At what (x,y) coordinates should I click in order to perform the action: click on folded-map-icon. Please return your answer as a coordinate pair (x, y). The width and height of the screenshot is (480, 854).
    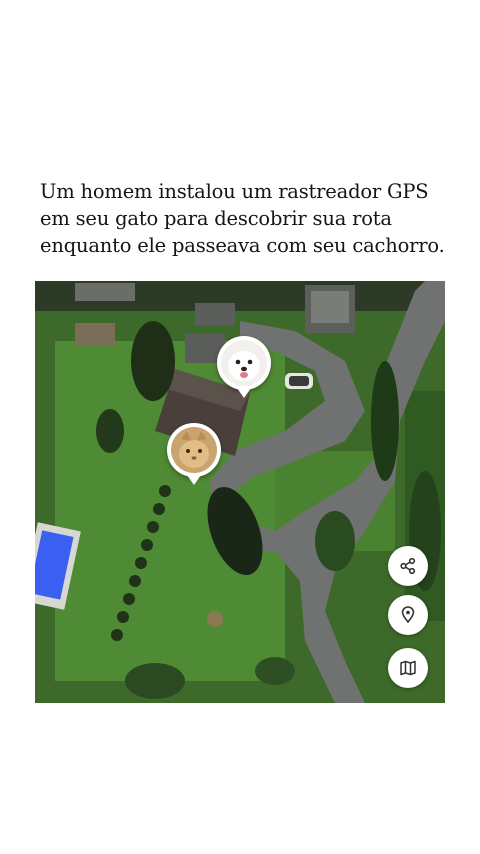
    Looking at the image, I should click on (408, 668).